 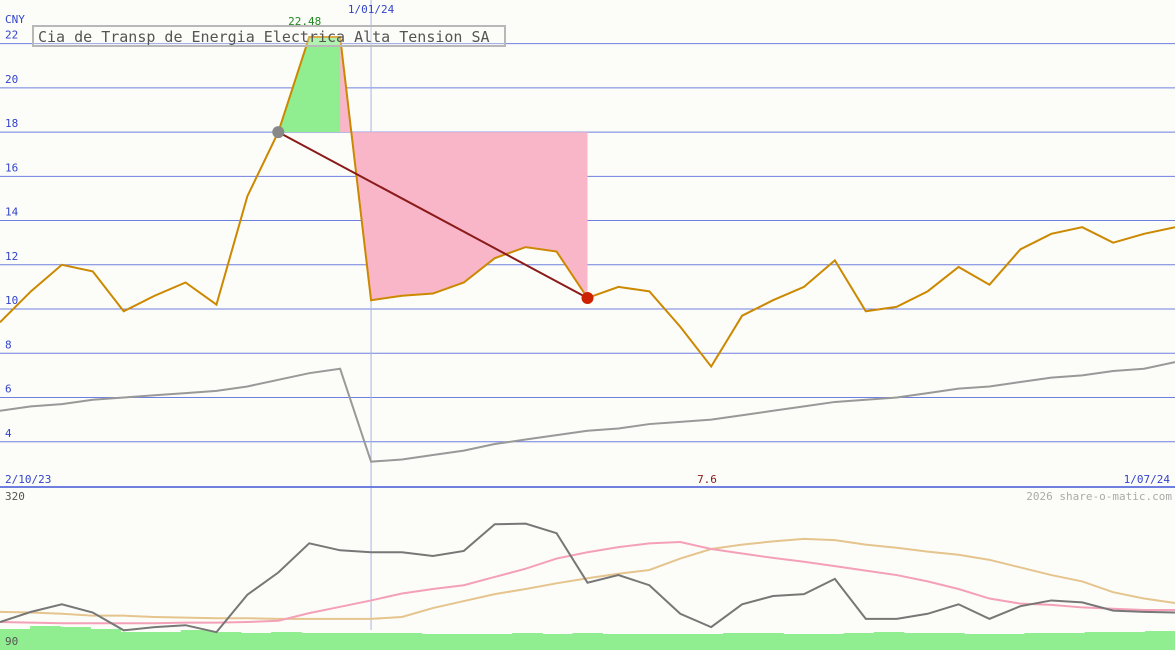 What do you see at coordinates (11, 123) in the screenshot?
I see `y-tick-label-18: 18` at bounding box center [11, 123].